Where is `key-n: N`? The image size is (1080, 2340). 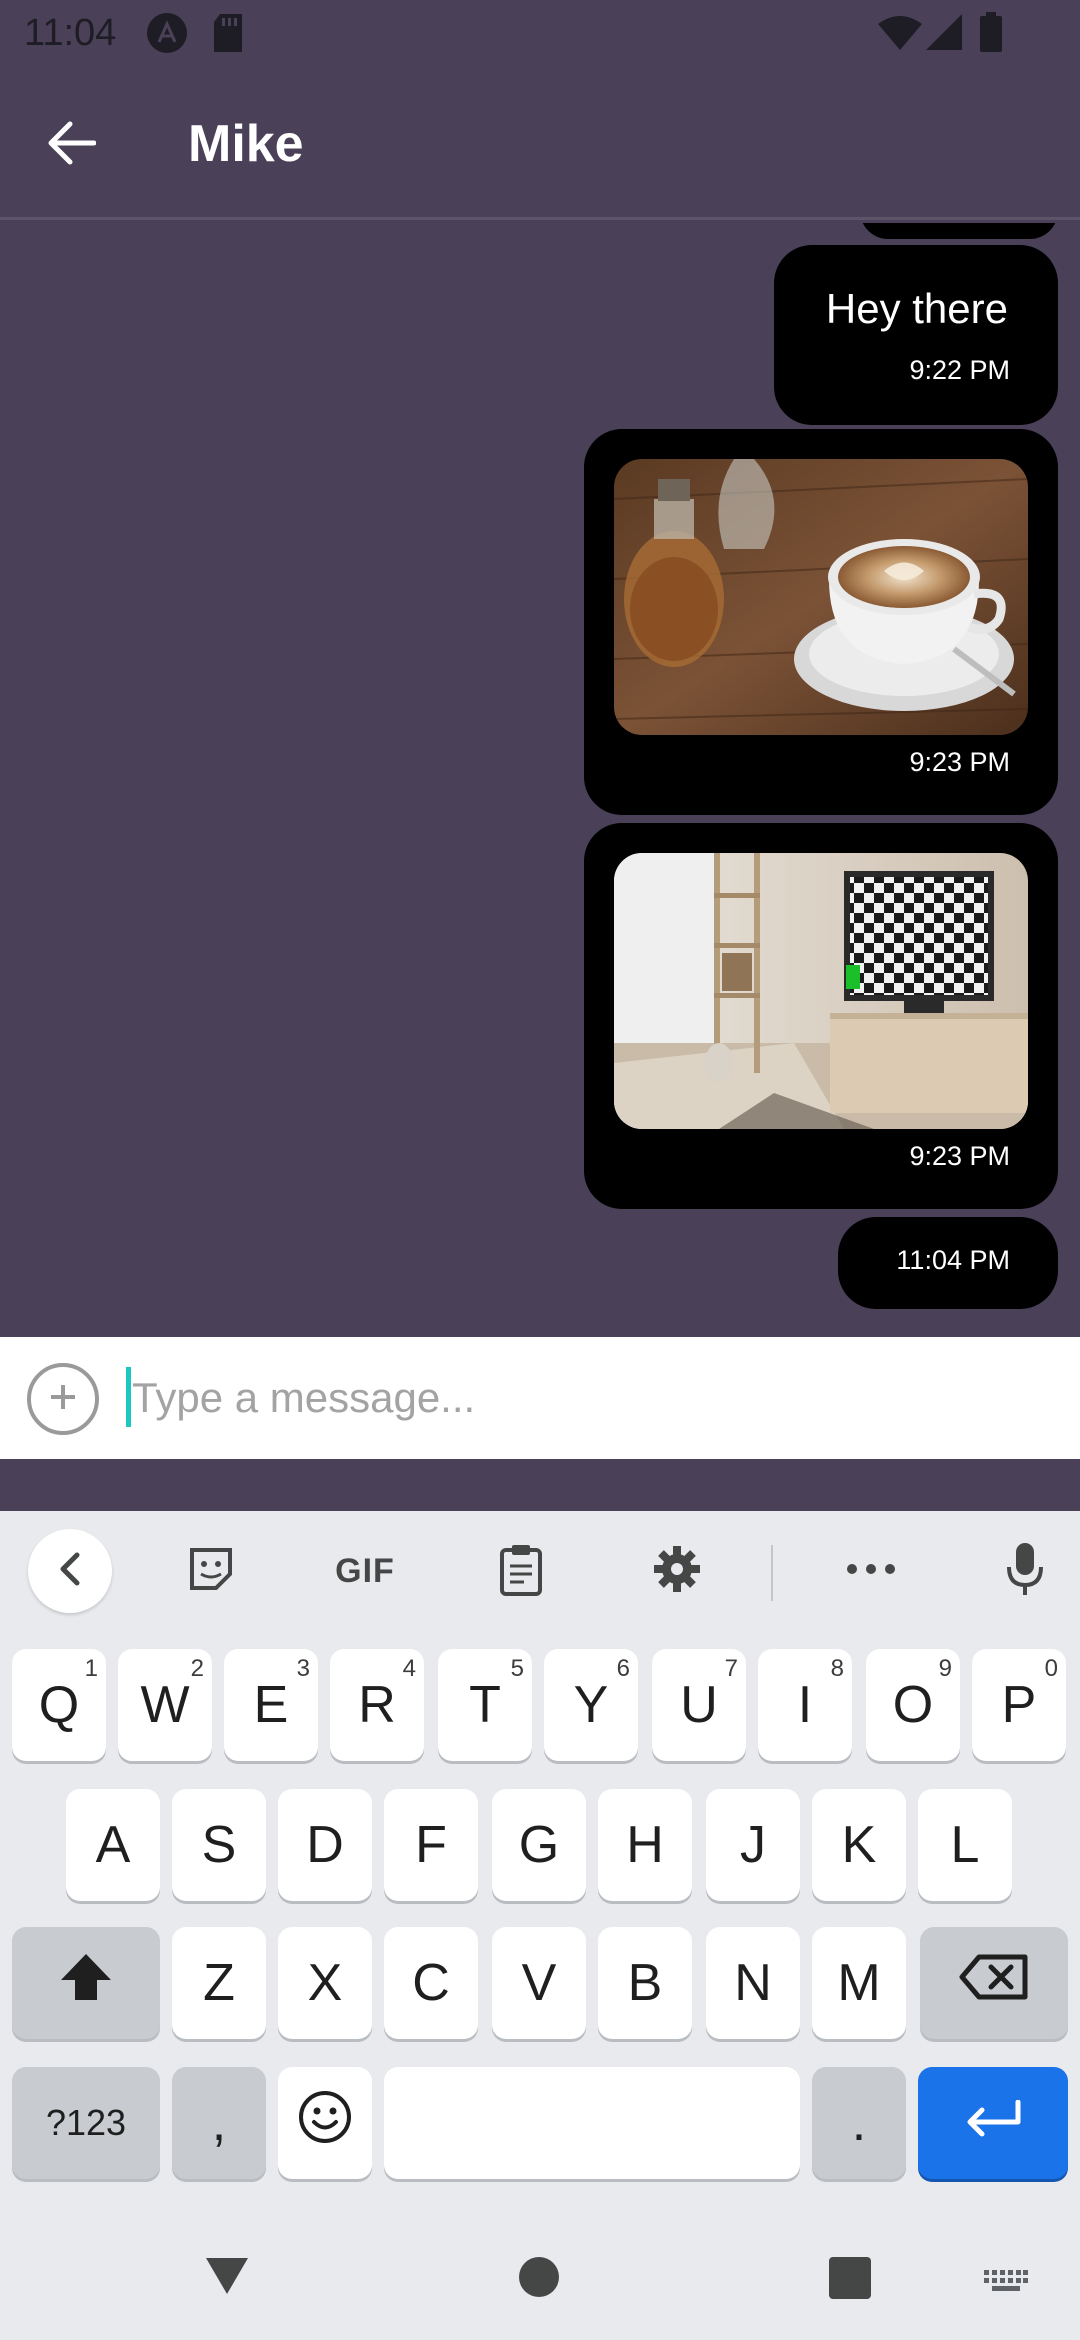
key-n: N is located at coordinates (753, 1983).